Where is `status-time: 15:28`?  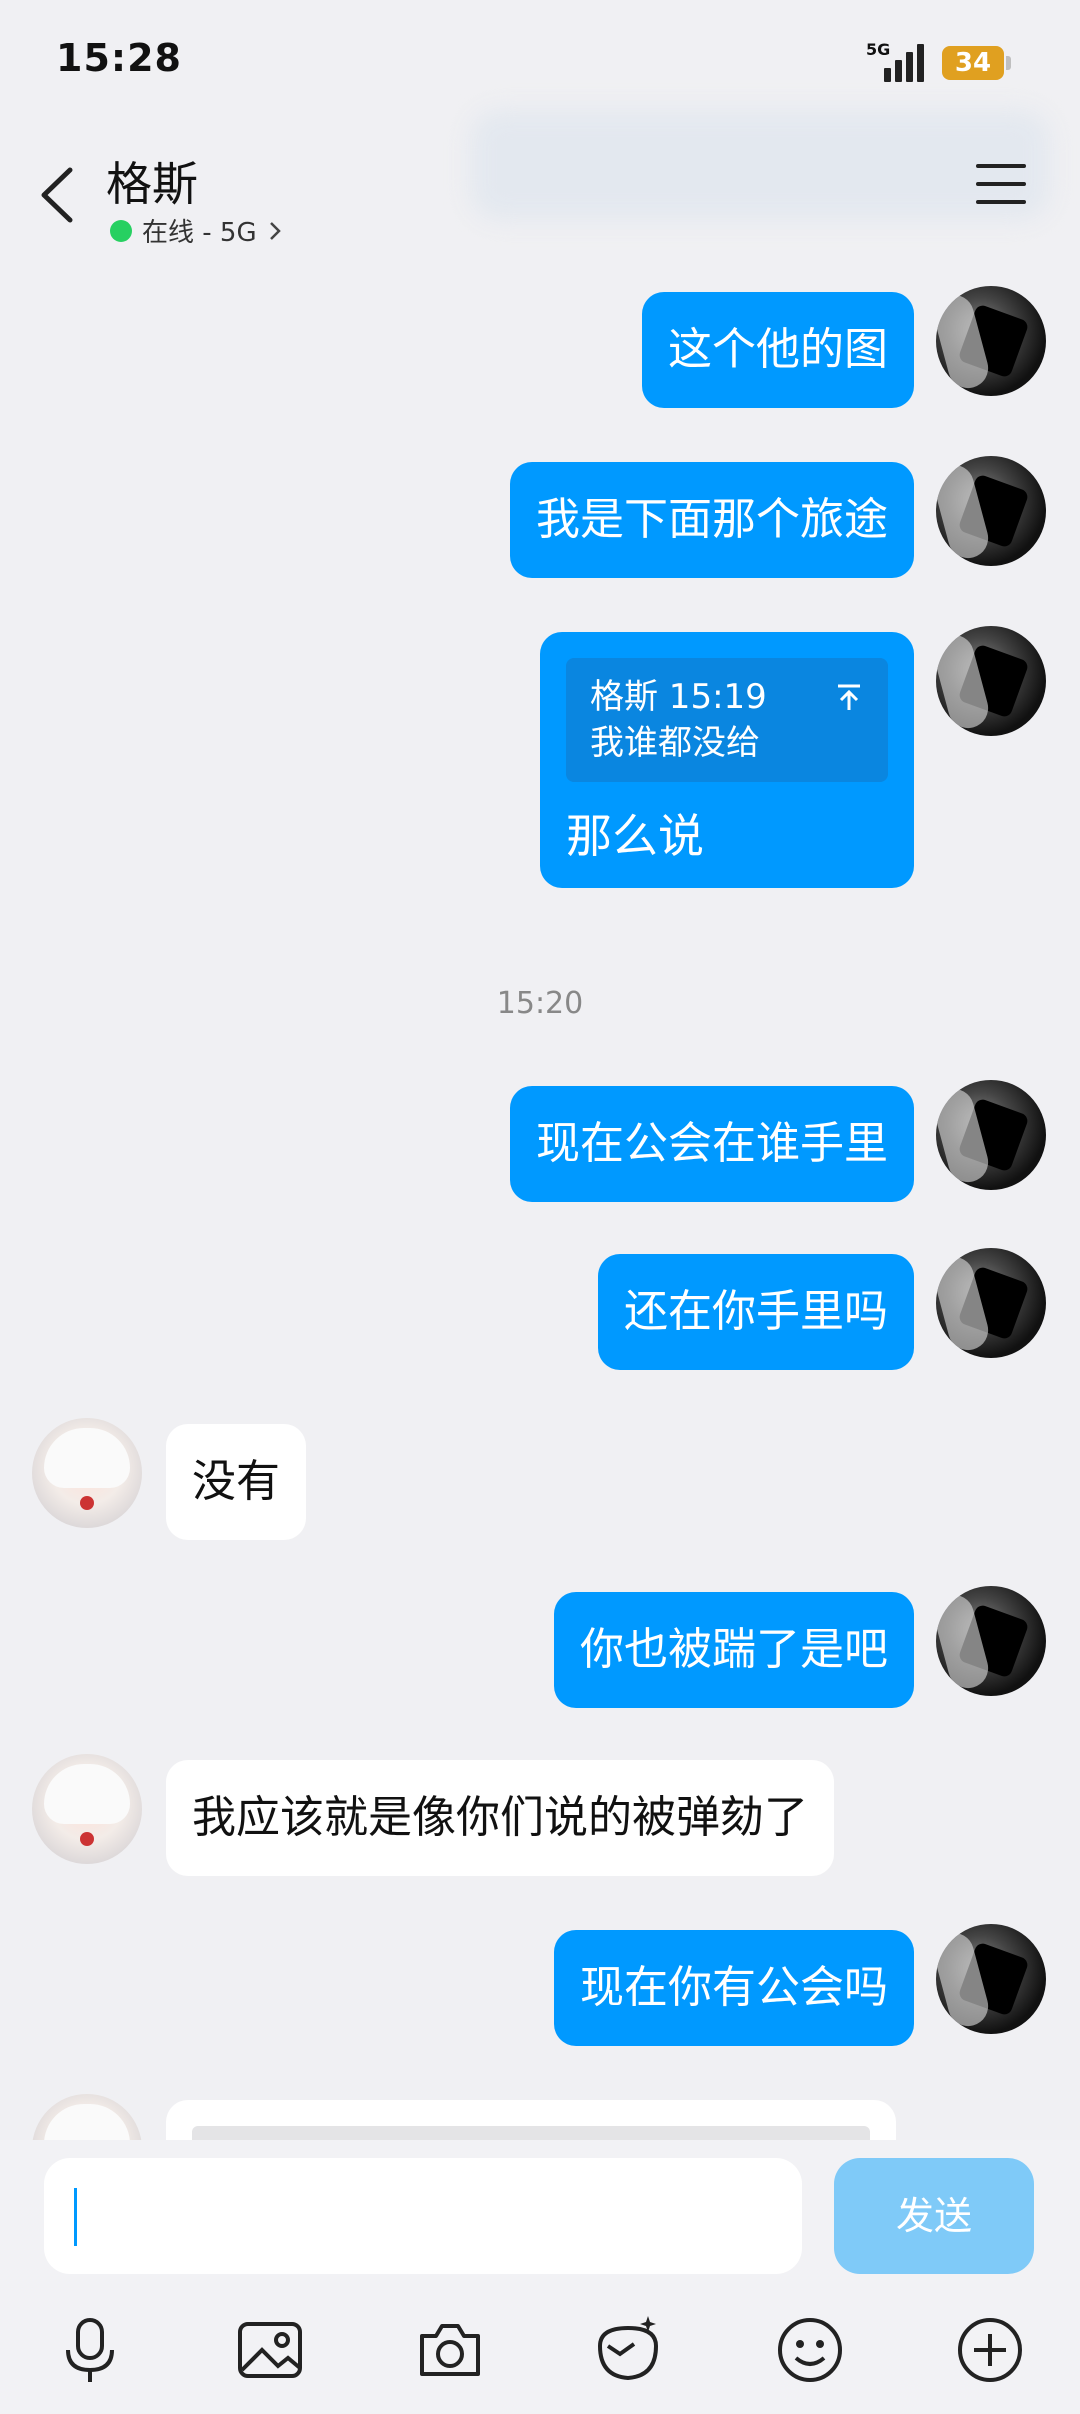
status-time: 15:28 is located at coordinates (119, 58).